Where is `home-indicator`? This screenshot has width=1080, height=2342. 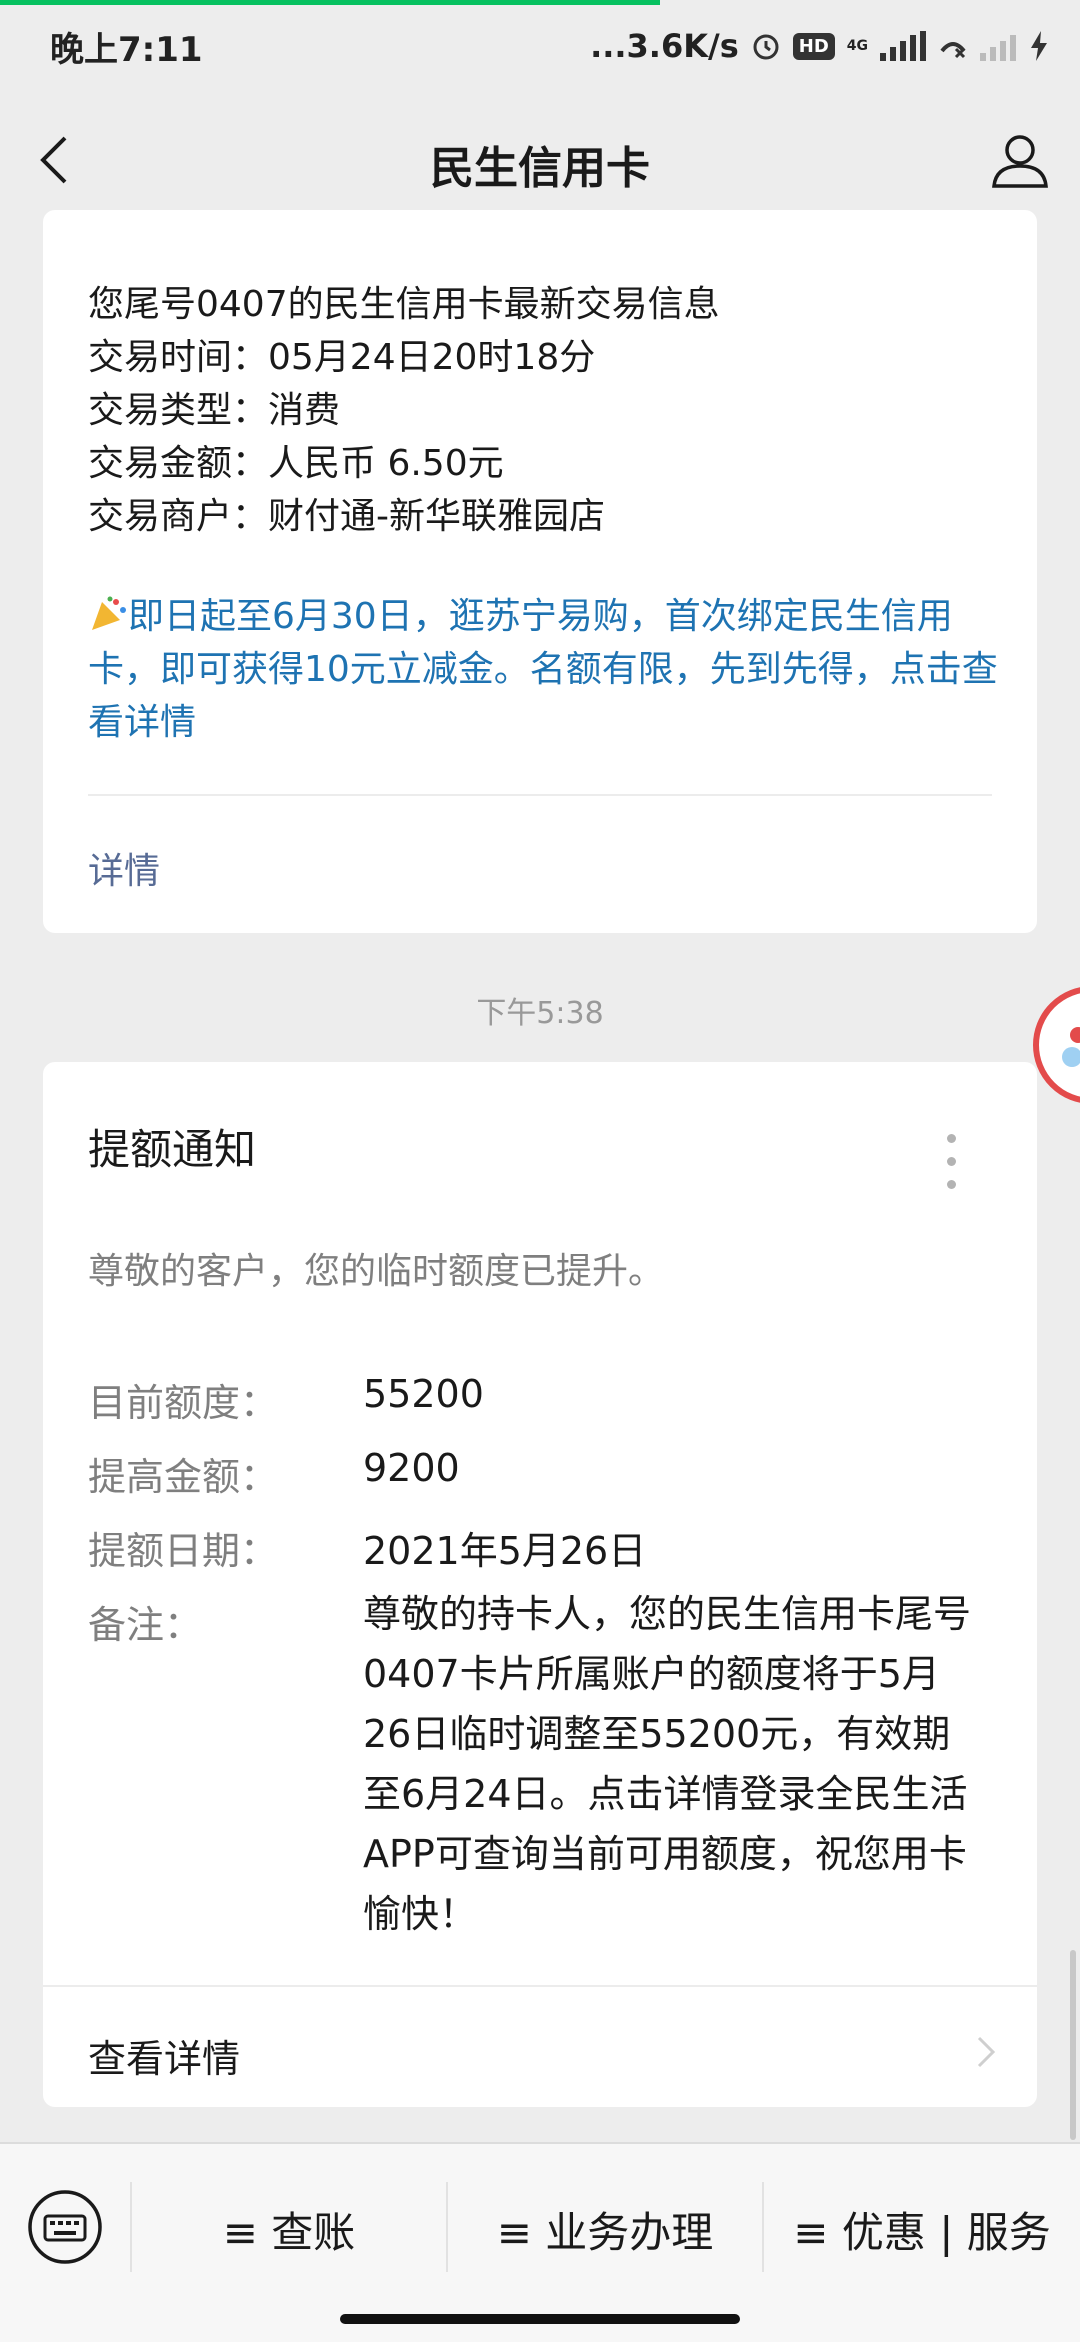 home-indicator is located at coordinates (540, 2319).